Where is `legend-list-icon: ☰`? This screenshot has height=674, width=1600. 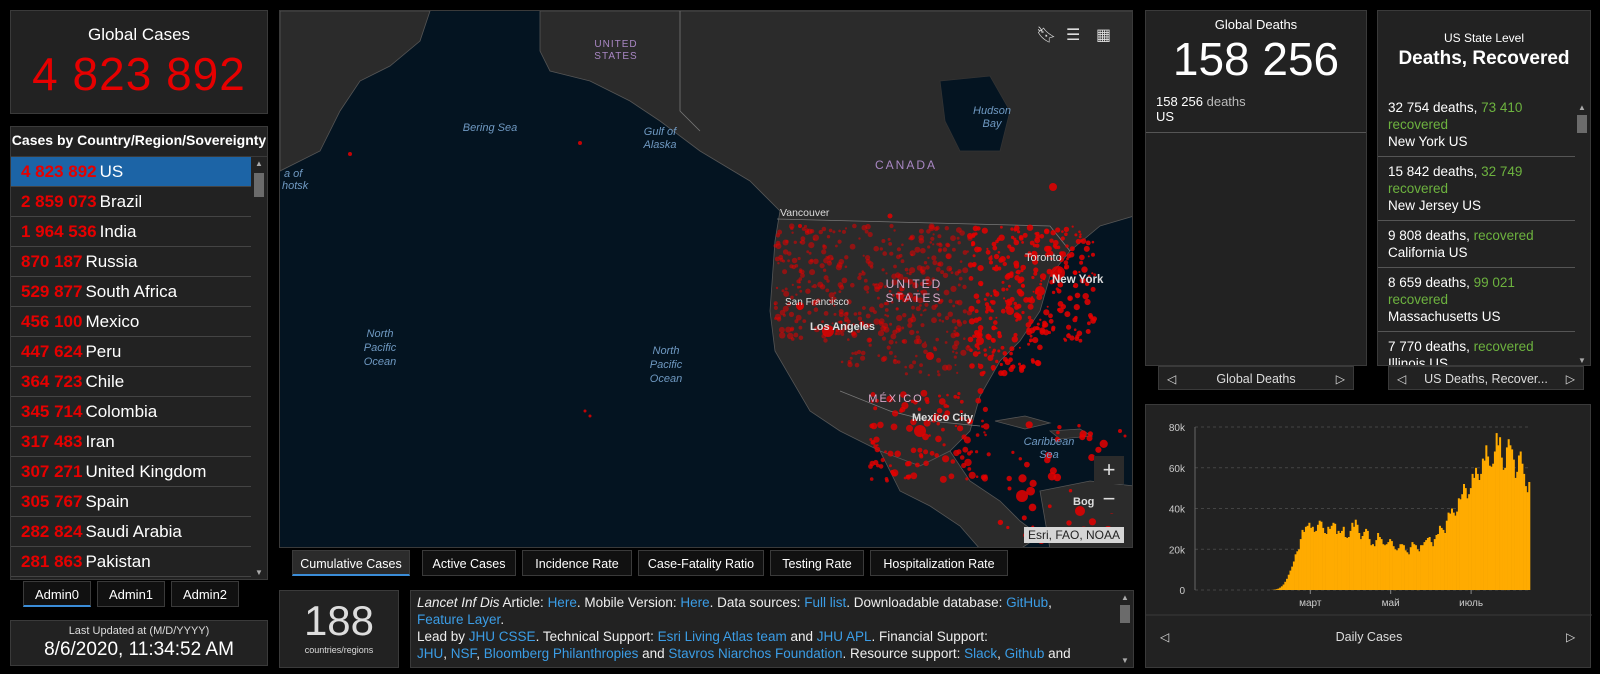 legend-list-icon: ☰ is located at coordinates (1073, 35).